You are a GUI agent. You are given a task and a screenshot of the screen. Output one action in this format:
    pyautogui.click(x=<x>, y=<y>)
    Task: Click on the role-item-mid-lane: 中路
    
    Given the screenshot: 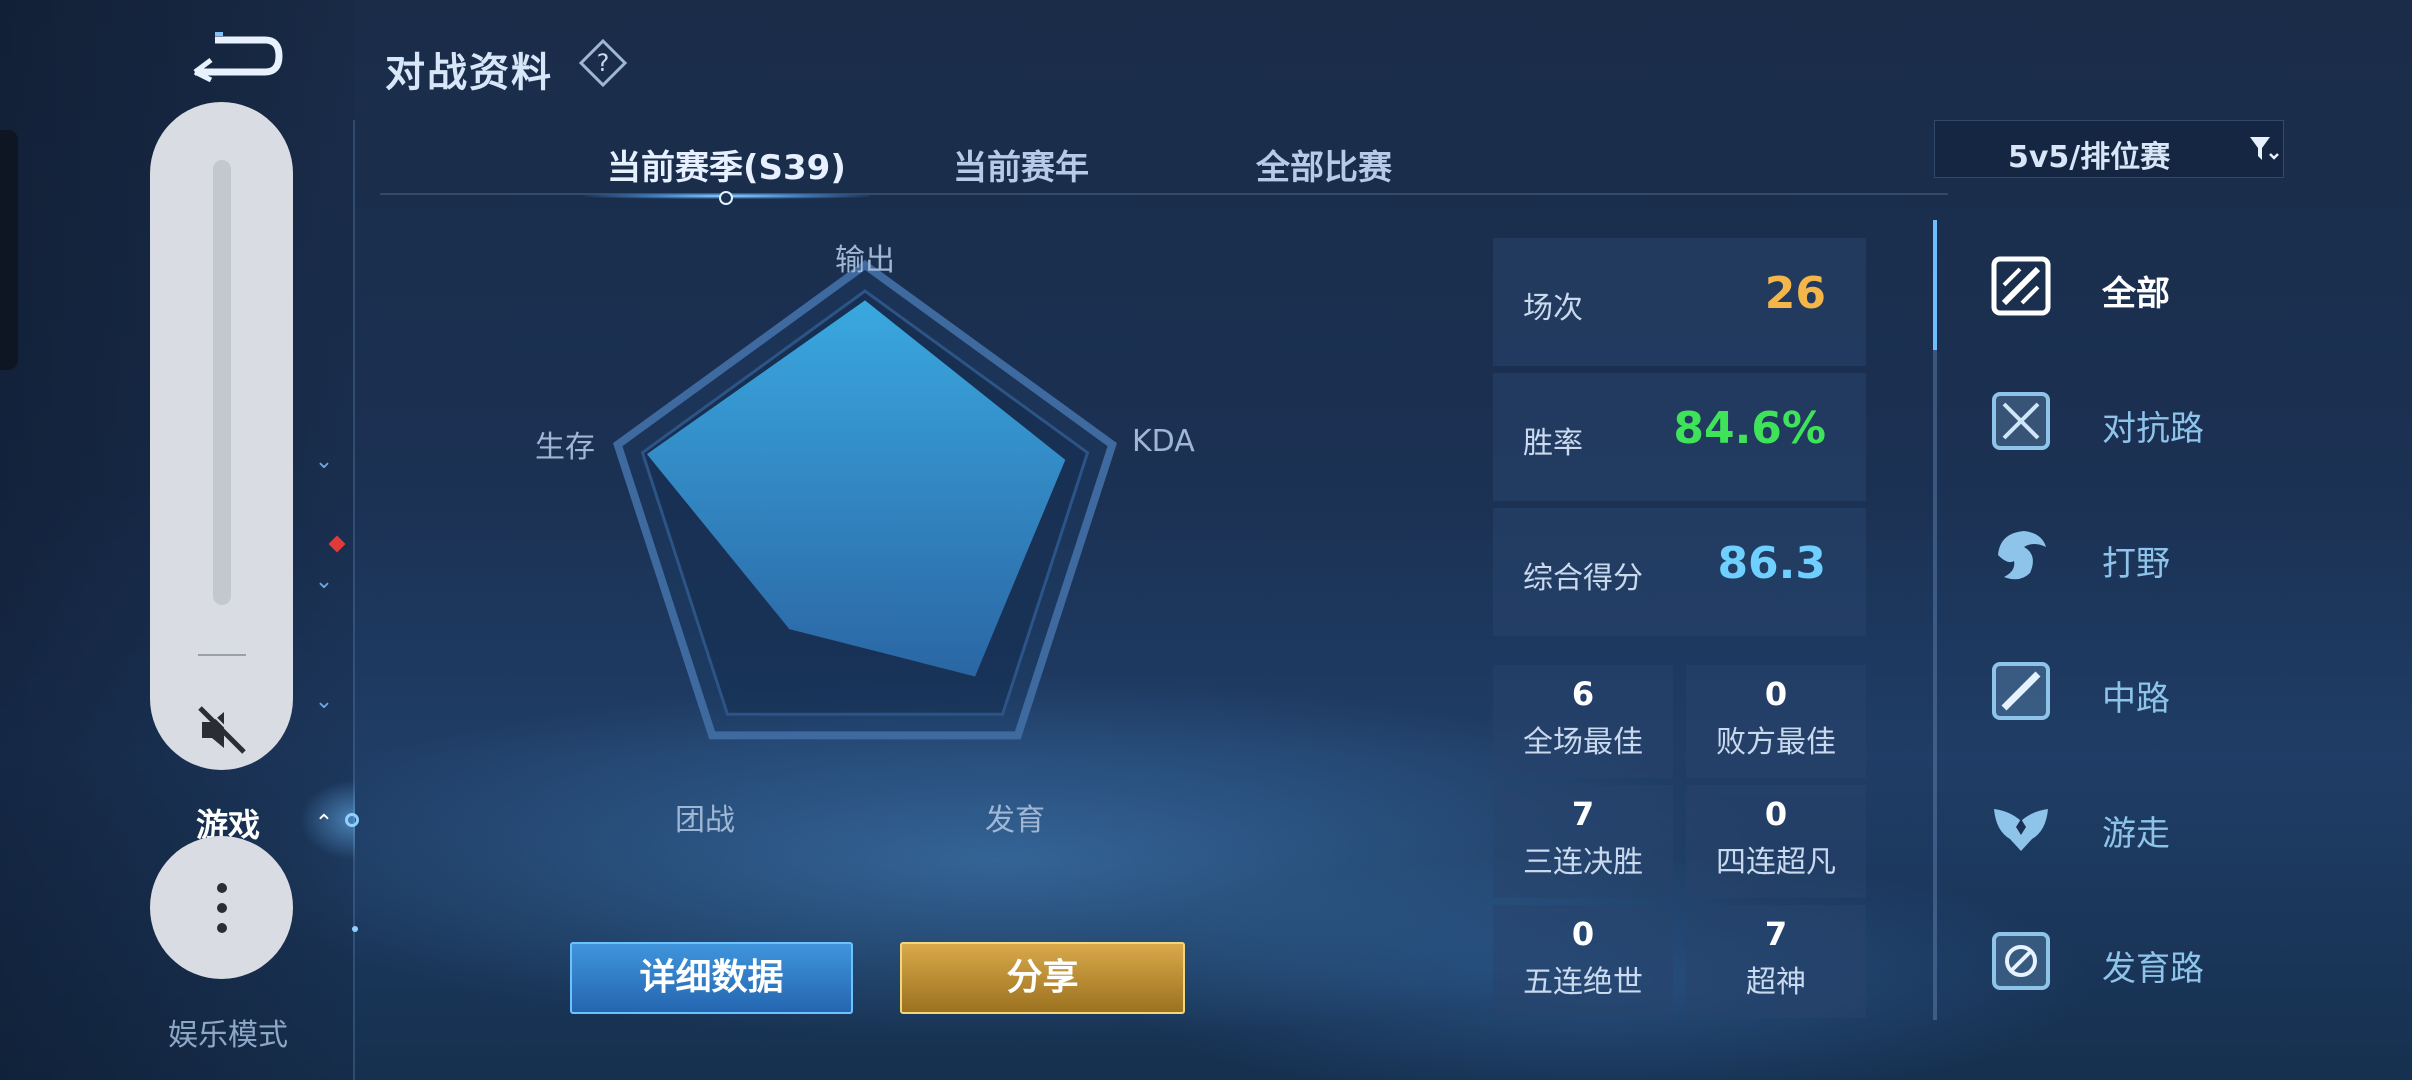 What is the action you would take?
    pyautogui.click(x=2140, y=690)
    